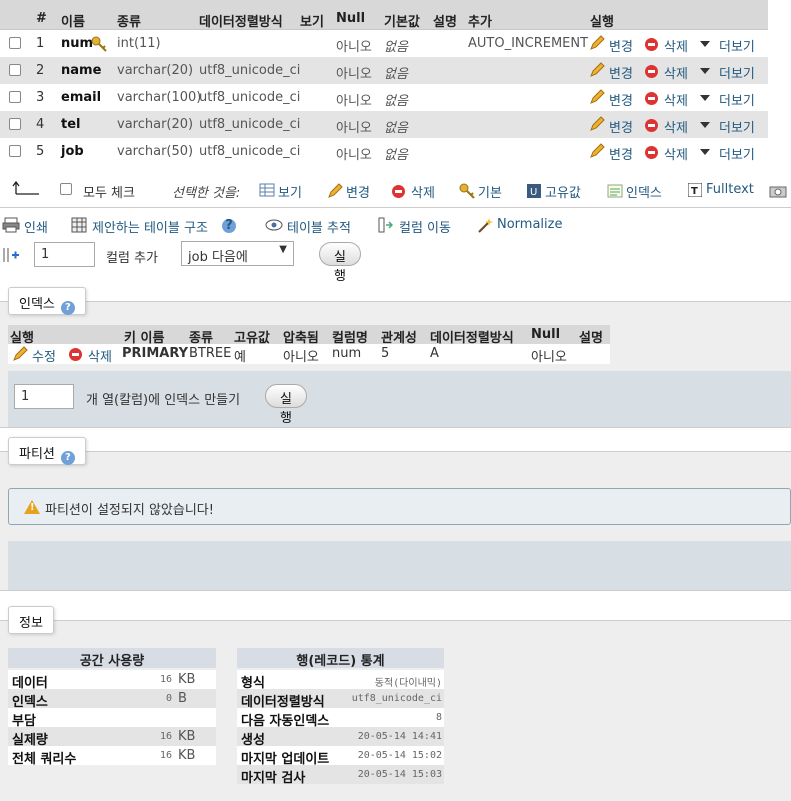 The image size is (791, 801). What do you see at coordinates (312, 20) in the screenshot?
I see `col-header-attributes: 보기` at bounding box center [312, 20].